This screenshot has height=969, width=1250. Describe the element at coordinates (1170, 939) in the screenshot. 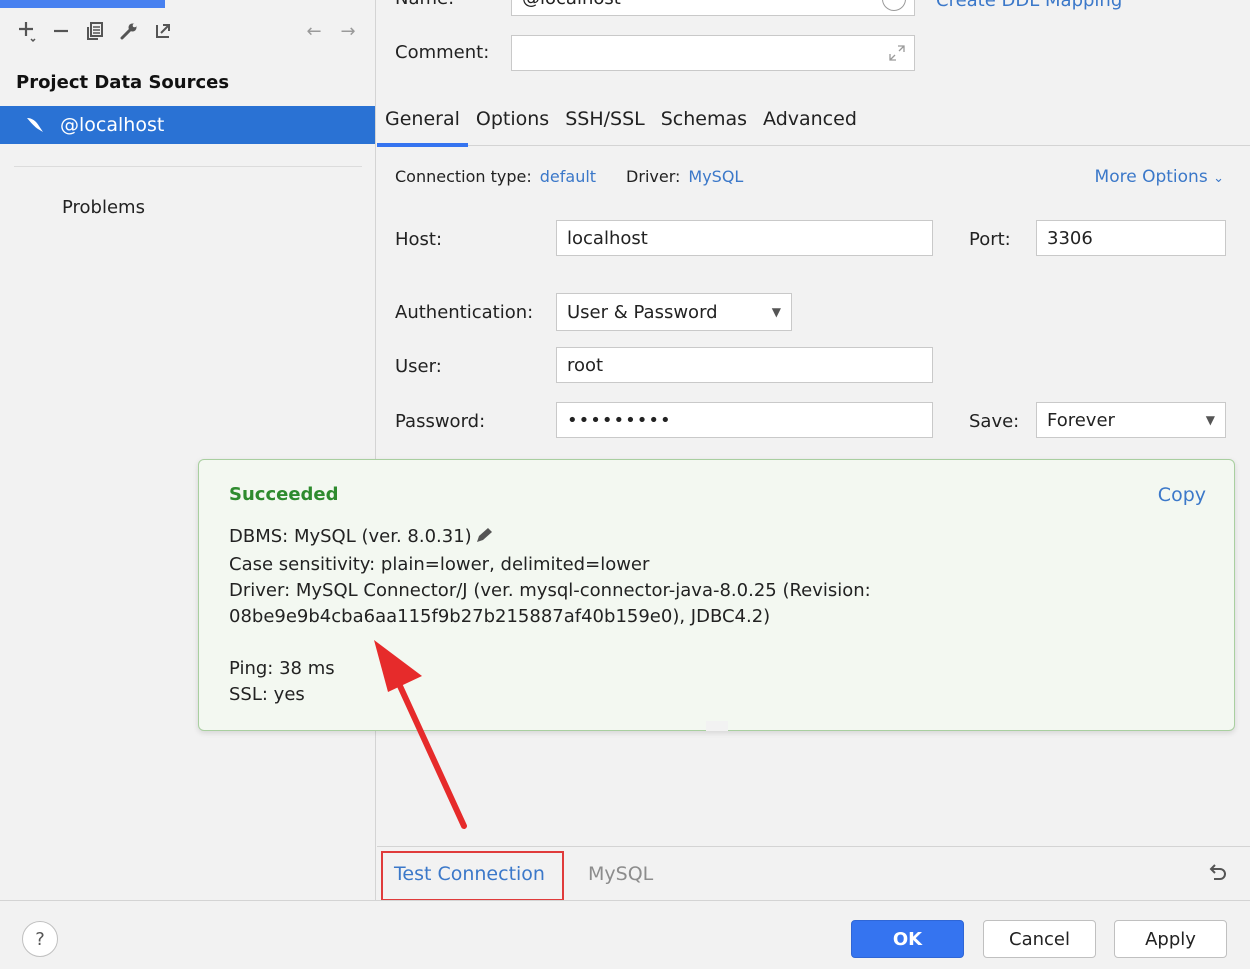

I see `apply-button: Apply` at that location.